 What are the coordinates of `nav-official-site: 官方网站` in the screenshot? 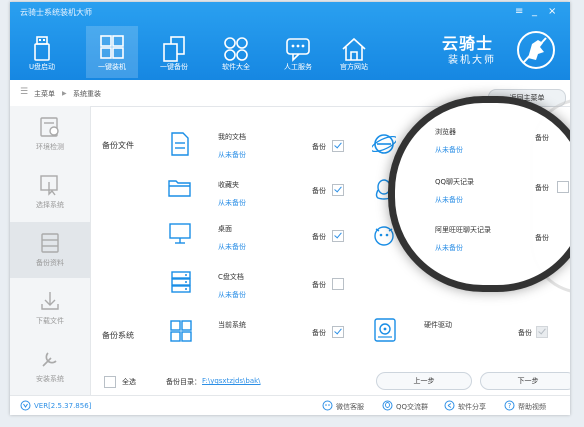 It's located at (354, 55).